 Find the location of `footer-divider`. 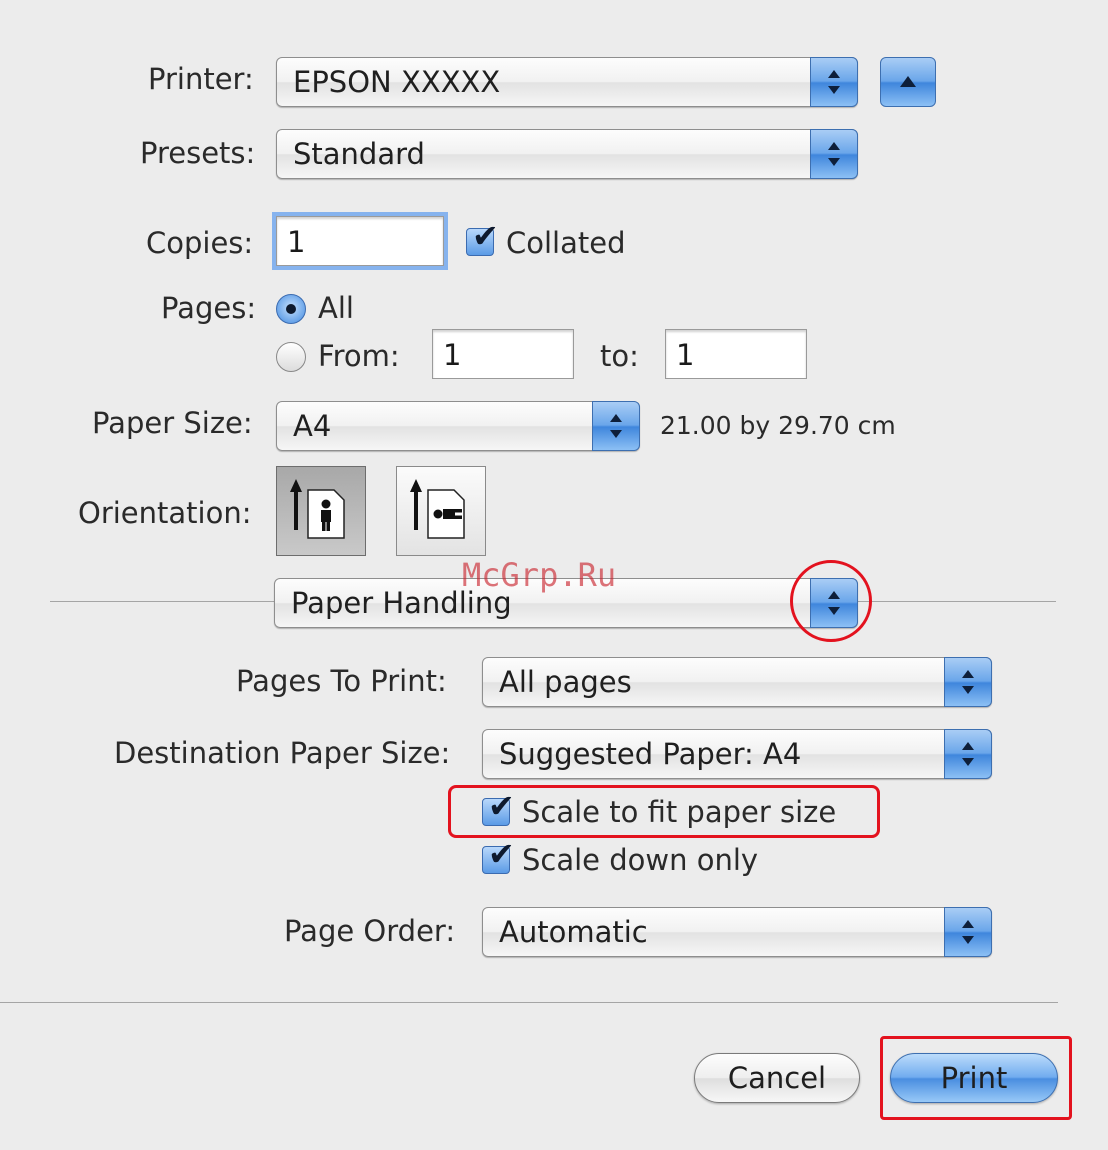

footer-divider is located at coordinates (529, 1002).